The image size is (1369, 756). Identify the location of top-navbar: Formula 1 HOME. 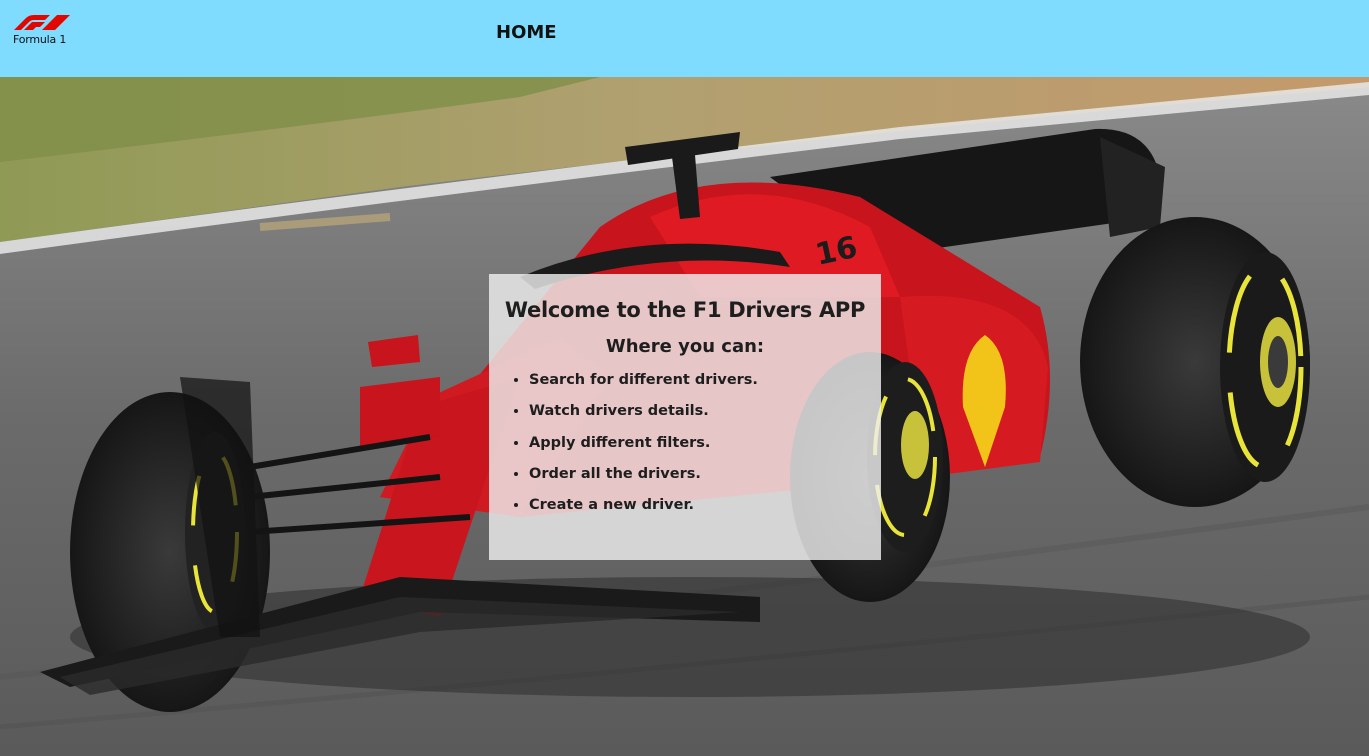
(684, 38).